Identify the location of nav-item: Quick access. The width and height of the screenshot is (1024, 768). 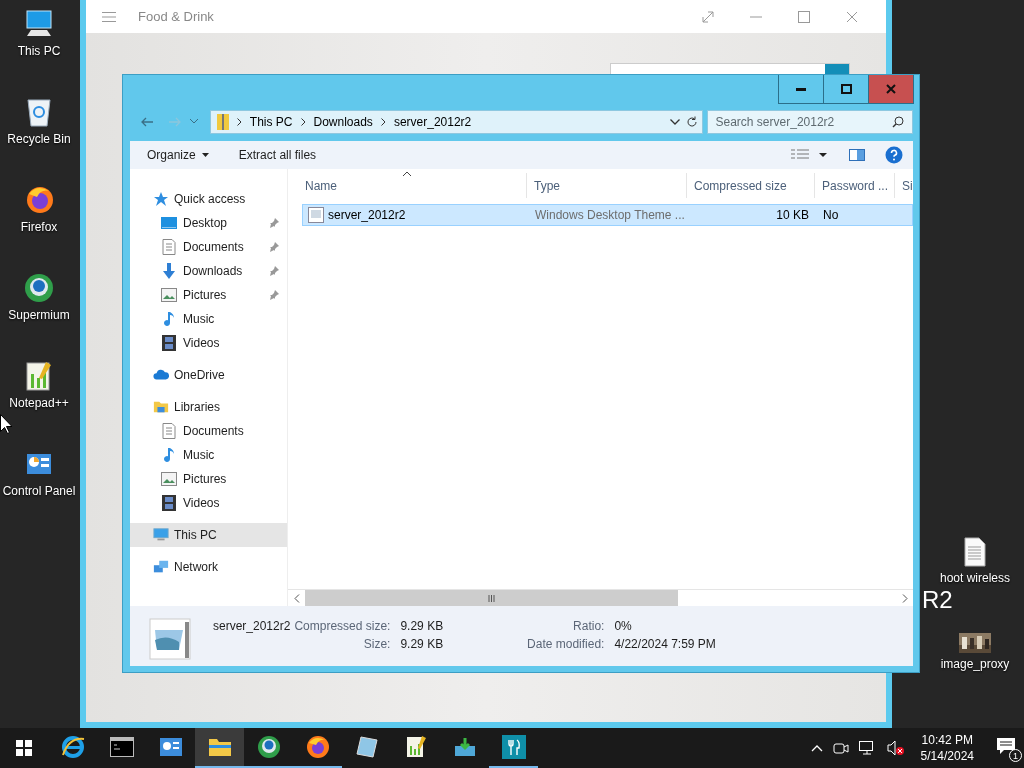
(208, 199).